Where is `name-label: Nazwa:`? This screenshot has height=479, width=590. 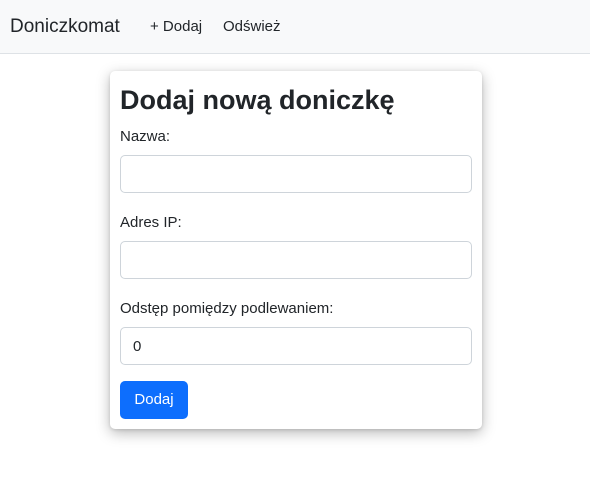 name-label: Nazwa: is located at coordinates (145, 136).